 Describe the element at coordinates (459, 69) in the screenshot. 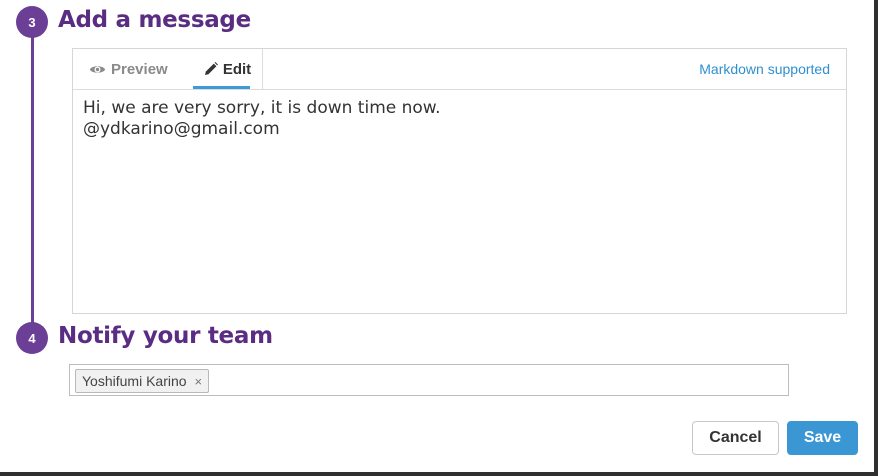

I see `editor-toolbar: Preview Edit Markdown supported` at that location.